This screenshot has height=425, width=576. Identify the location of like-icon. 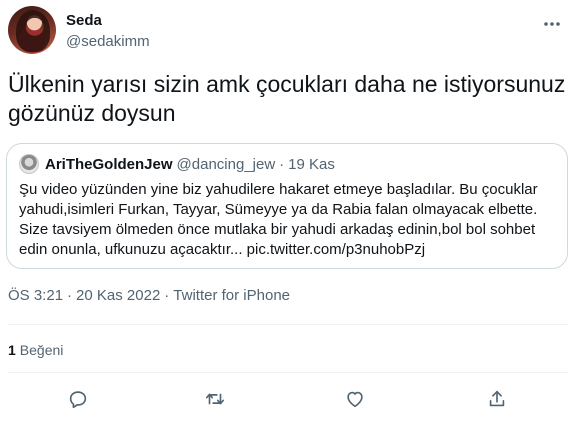
(355, 399).